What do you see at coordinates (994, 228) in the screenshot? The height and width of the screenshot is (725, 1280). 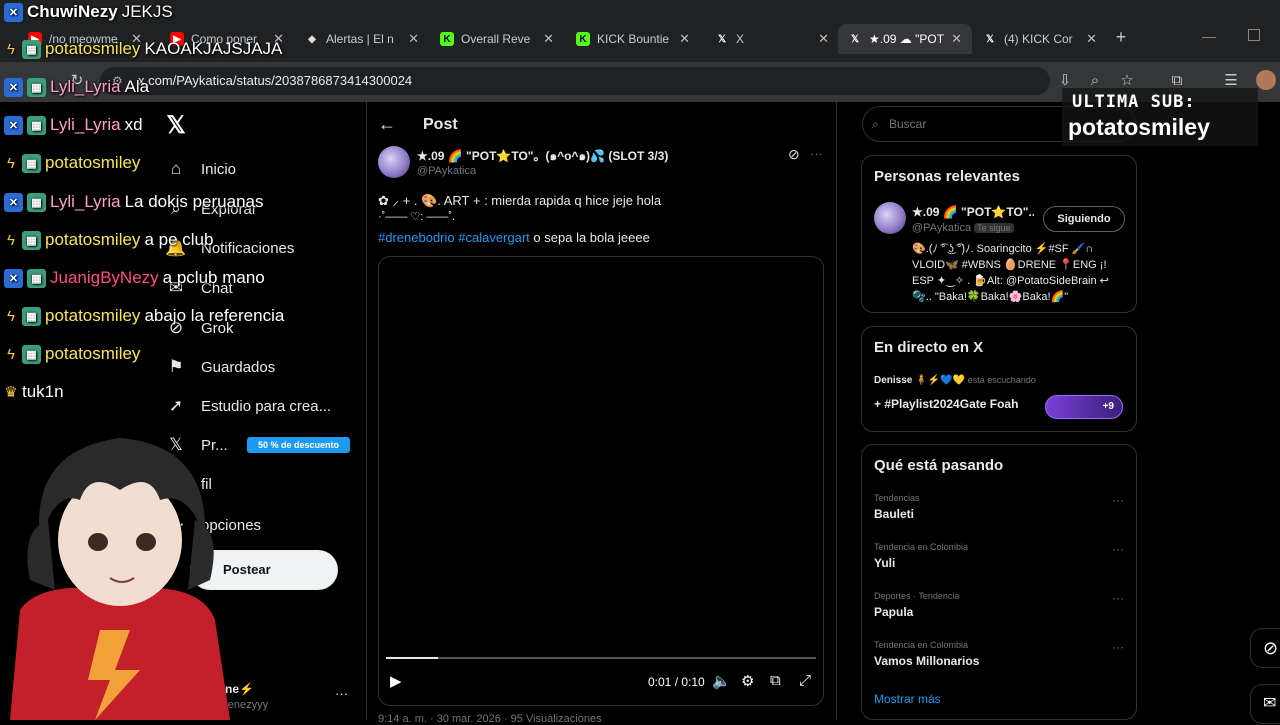 I see `follows-you-badge: Te sigue` at bounding box center [994, 228].